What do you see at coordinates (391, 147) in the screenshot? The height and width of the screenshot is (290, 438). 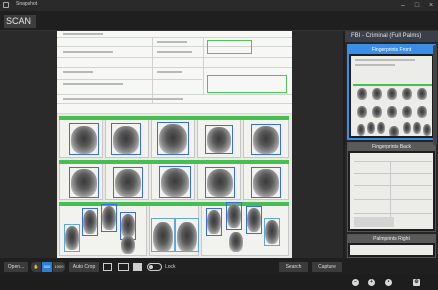 I see `thumbnail-label: Fingerprints Back` at bounding box center [391, 147].